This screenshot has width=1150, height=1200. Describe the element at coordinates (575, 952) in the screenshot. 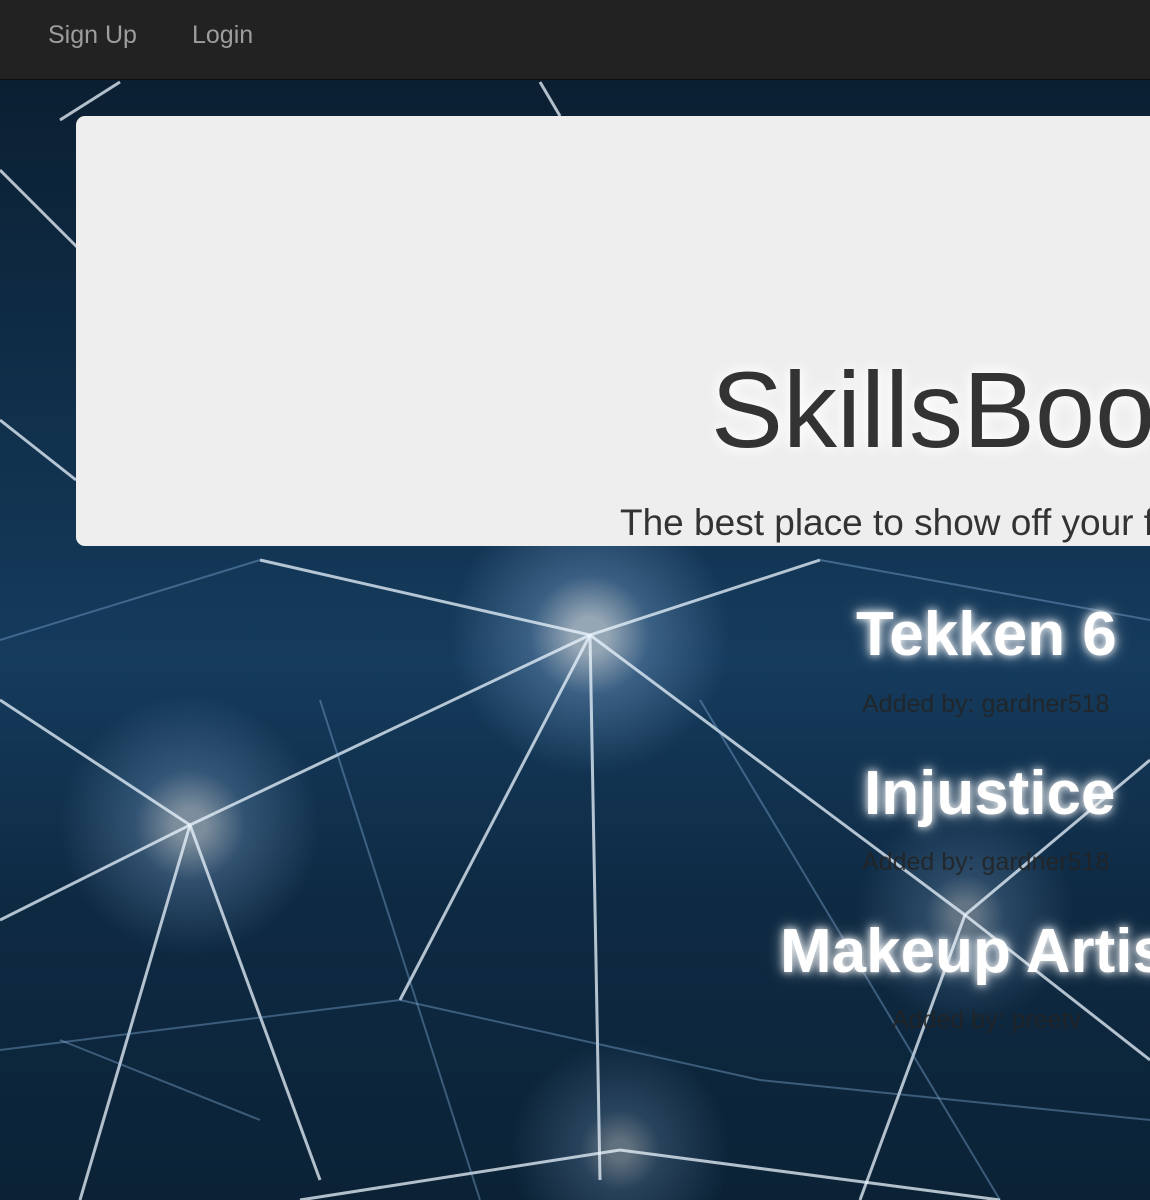

I see `skill-title: Makeup Artis` at that location.